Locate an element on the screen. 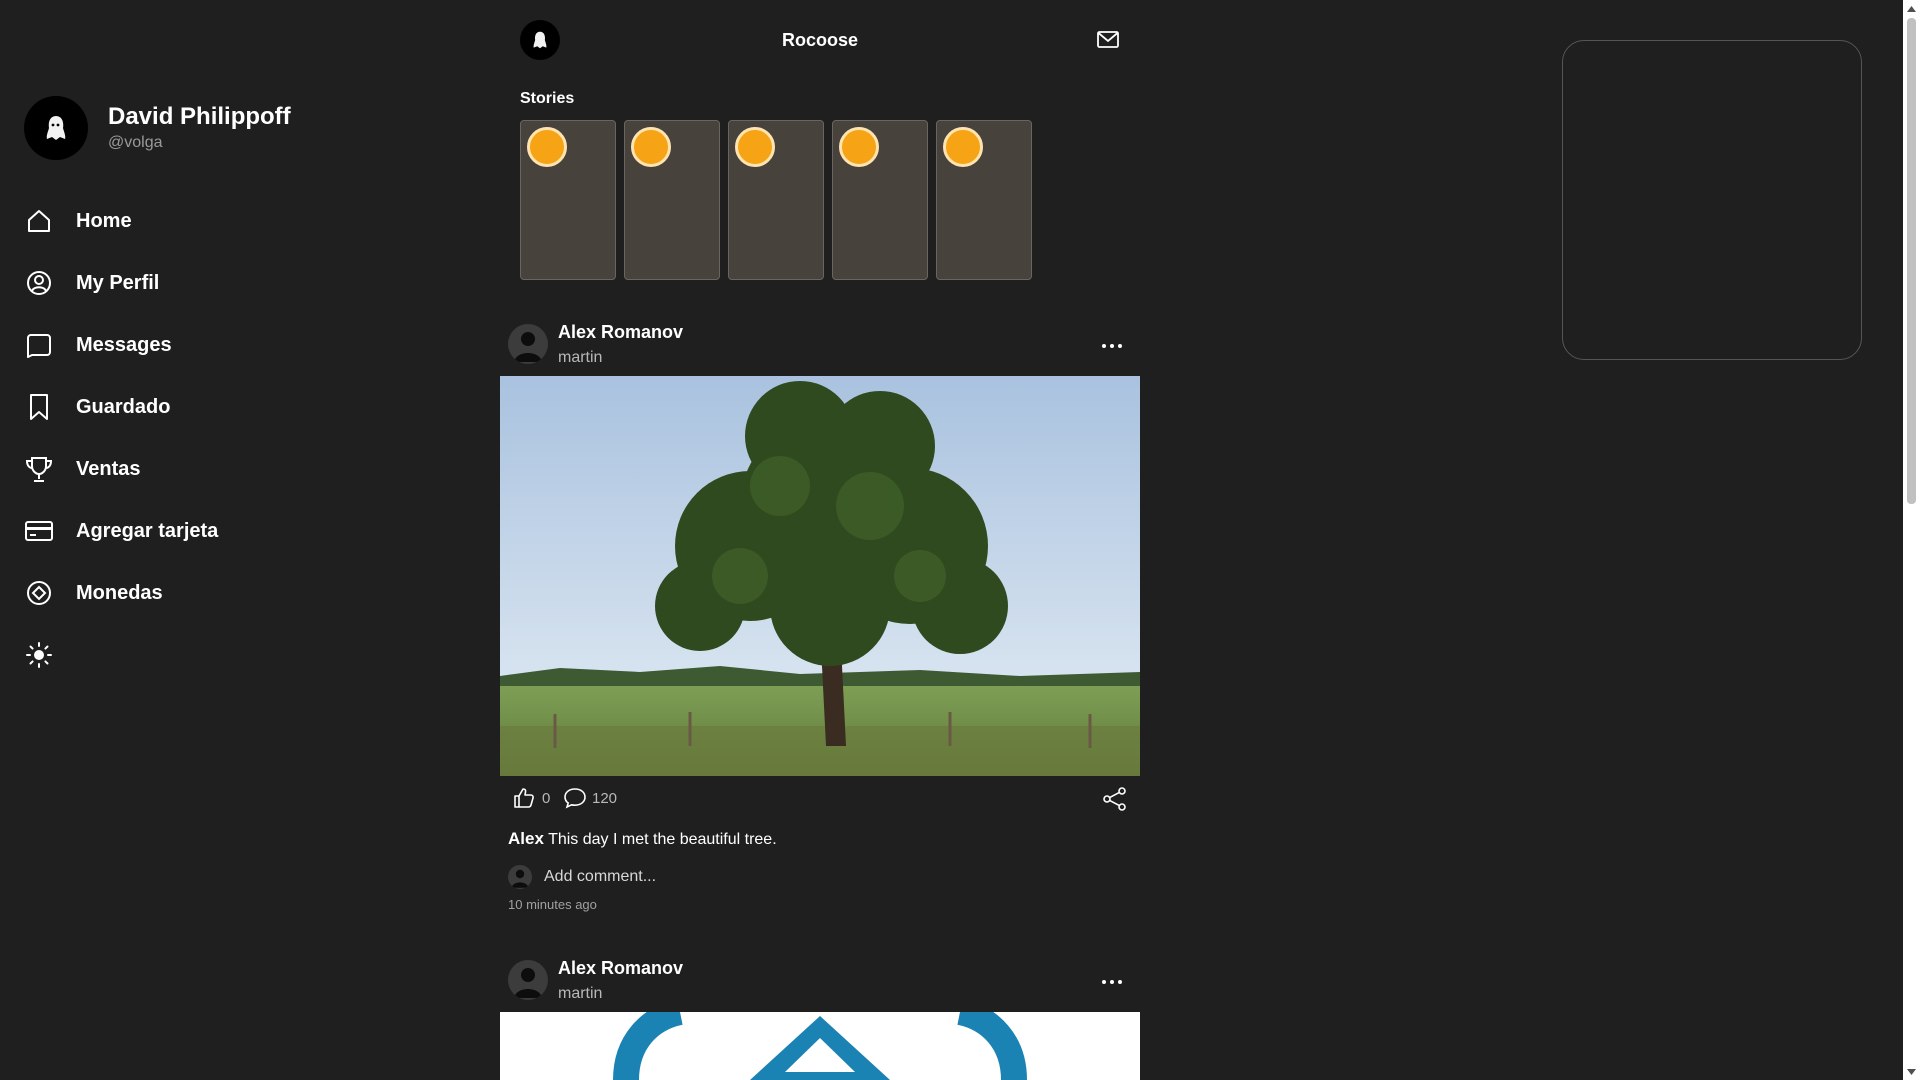 The width and height of the screenshot is (1920, 1080). caption-author: Alex is located at coordinates (526, 838).